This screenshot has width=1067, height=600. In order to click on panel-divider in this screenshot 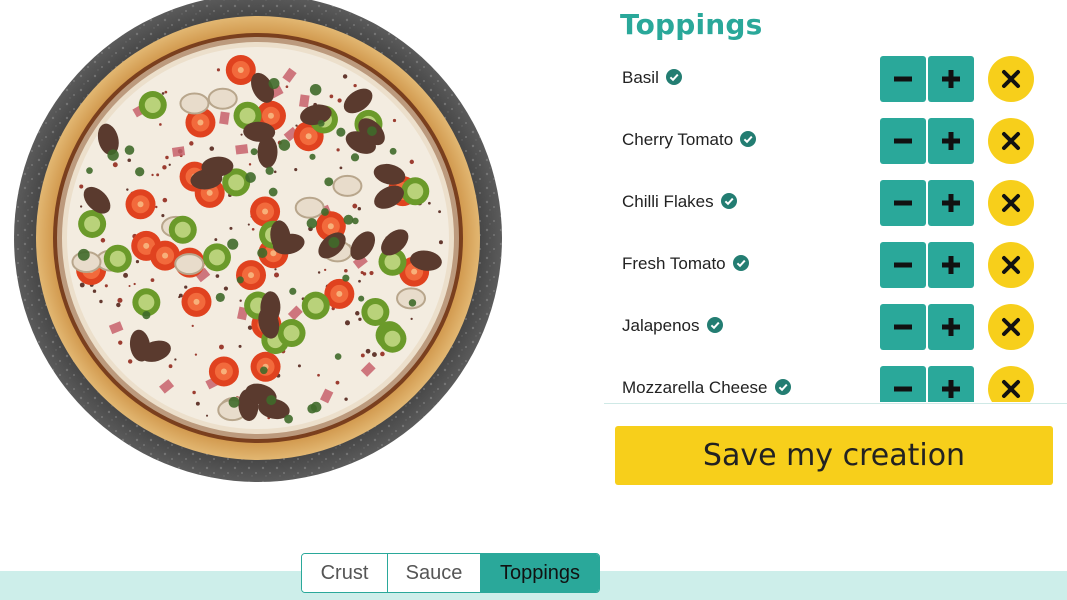, I will do `click(835, 403)`.